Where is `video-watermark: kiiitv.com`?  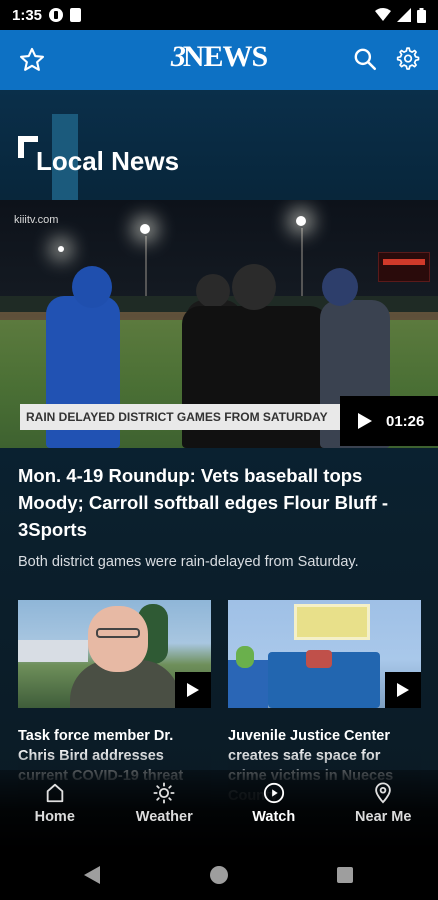
video-watermark: kiiitv.com is located at coordinates (36, 220).